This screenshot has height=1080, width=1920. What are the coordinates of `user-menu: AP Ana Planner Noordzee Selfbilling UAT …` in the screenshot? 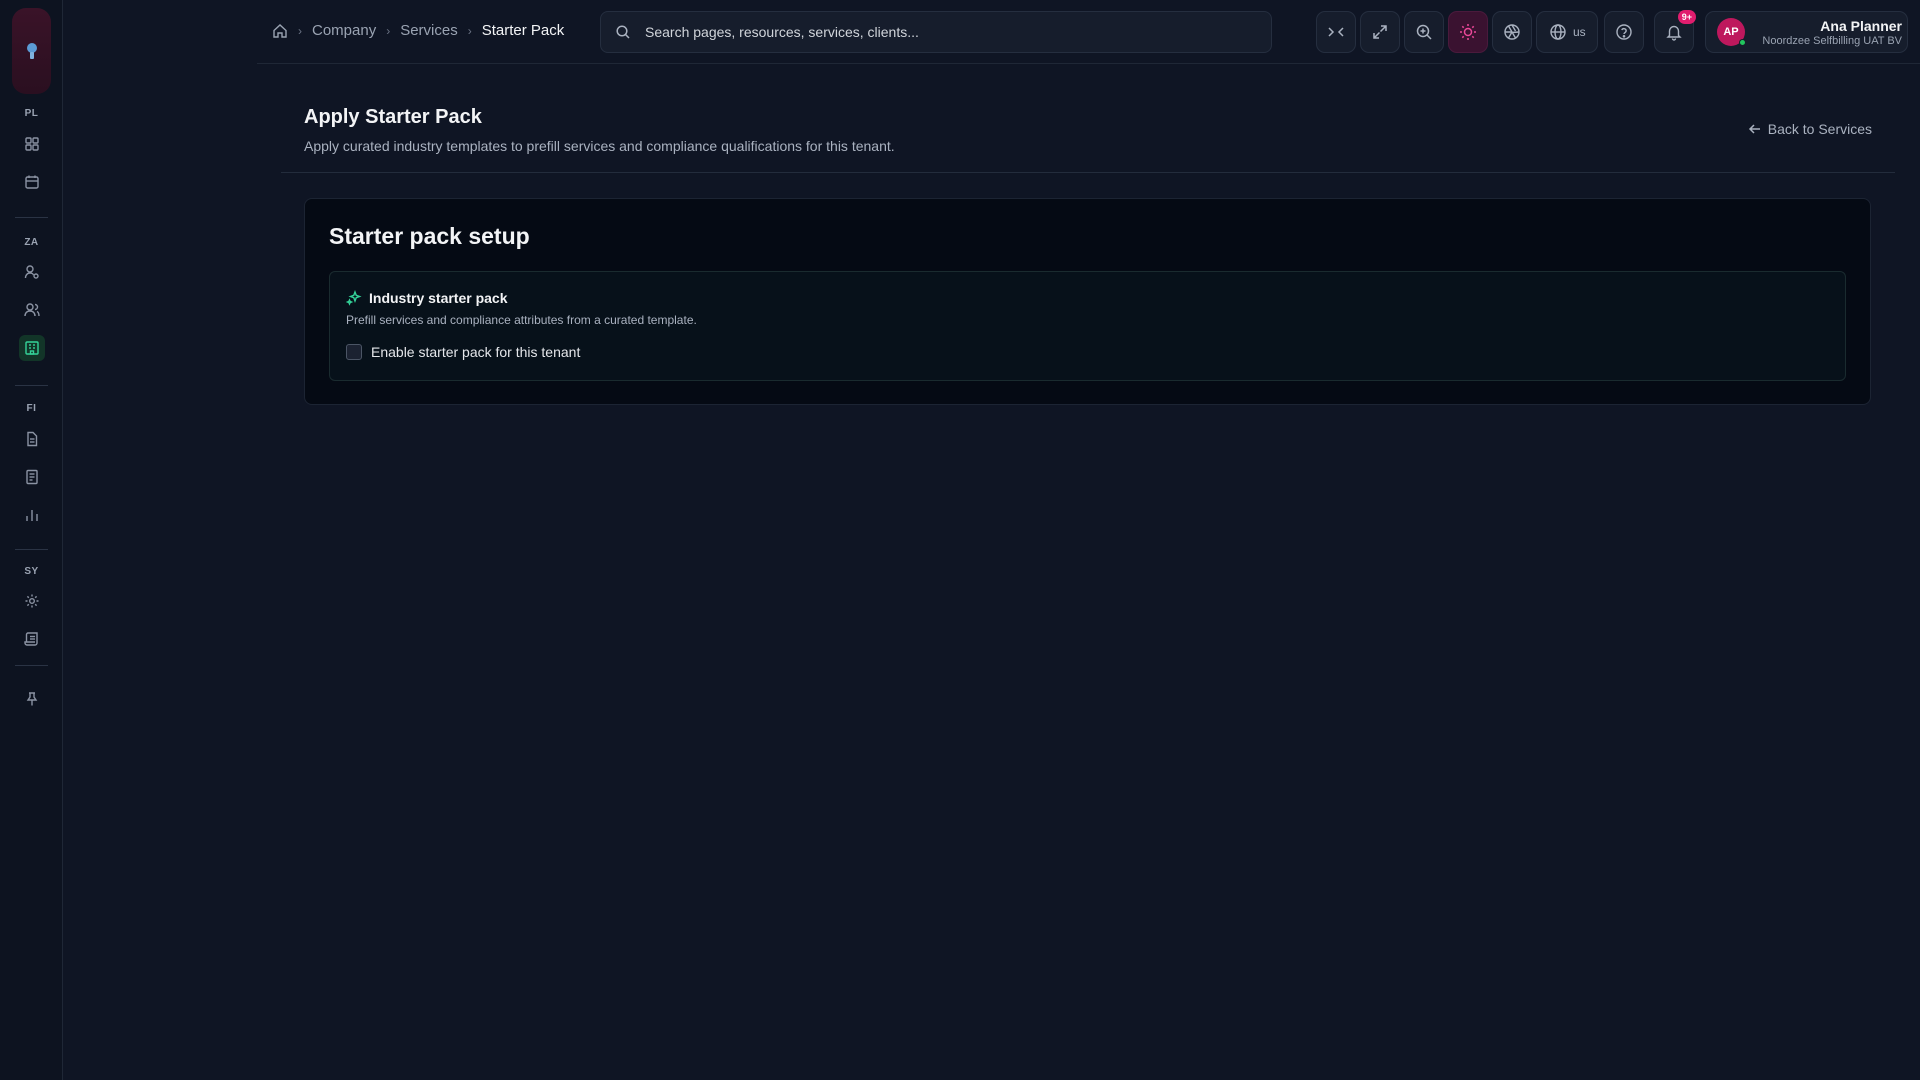 It's located at (1806, 32).